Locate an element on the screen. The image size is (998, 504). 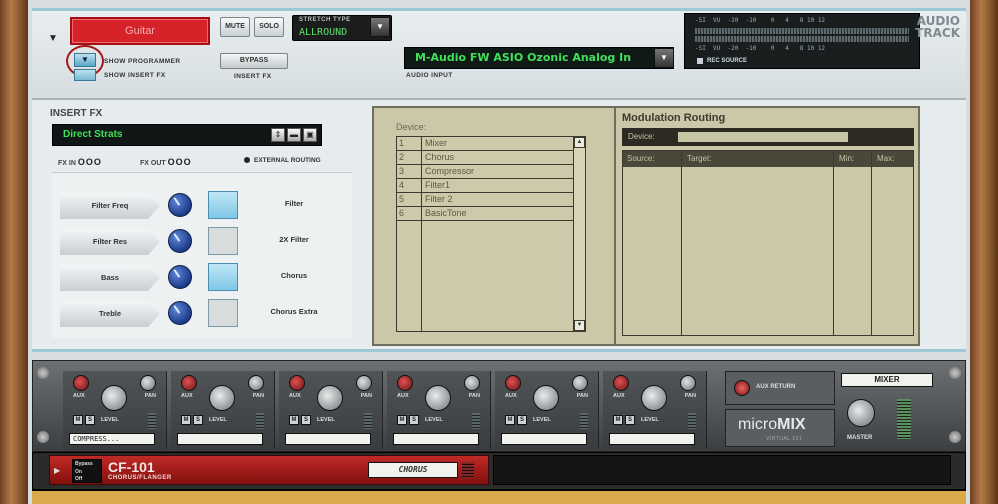
stretch-dropdown-icon: ▼ is located at coordinates (380, 27).